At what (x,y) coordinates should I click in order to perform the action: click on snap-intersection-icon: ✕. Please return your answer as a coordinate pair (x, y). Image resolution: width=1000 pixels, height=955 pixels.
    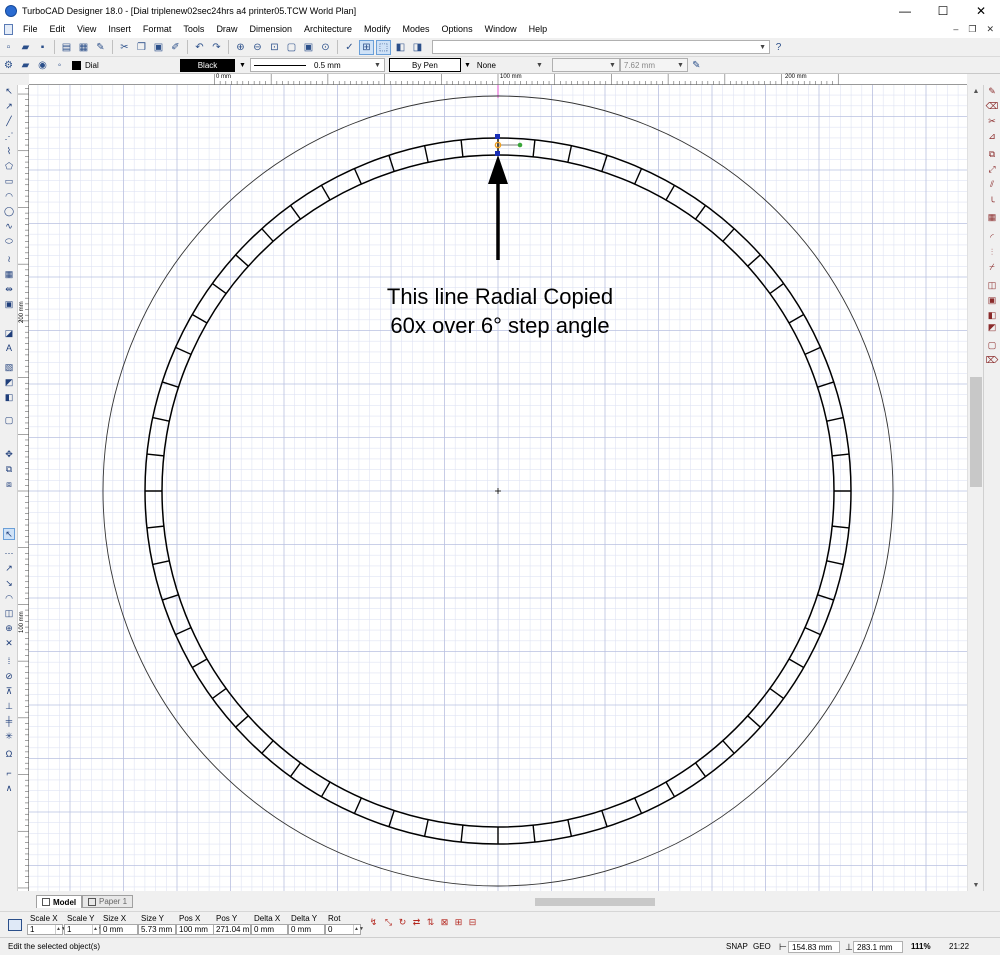
    Looking at the image, I should click on (9, 643).